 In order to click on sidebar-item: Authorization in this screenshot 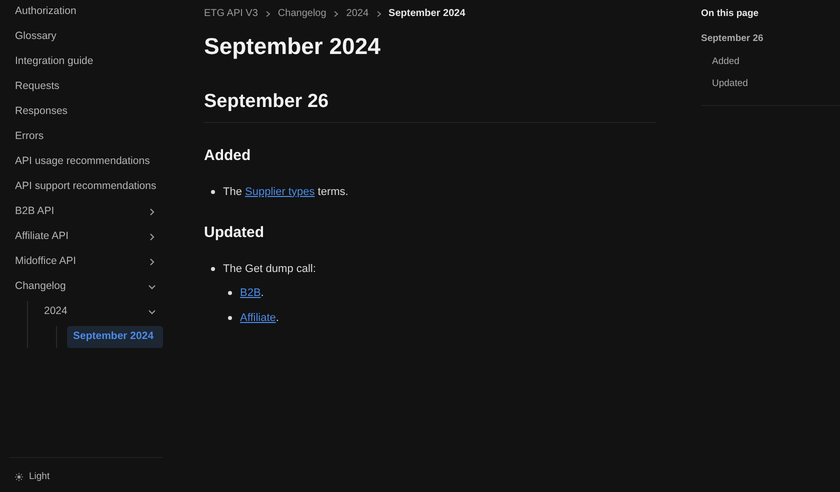, I will do `click(86, 12)`.